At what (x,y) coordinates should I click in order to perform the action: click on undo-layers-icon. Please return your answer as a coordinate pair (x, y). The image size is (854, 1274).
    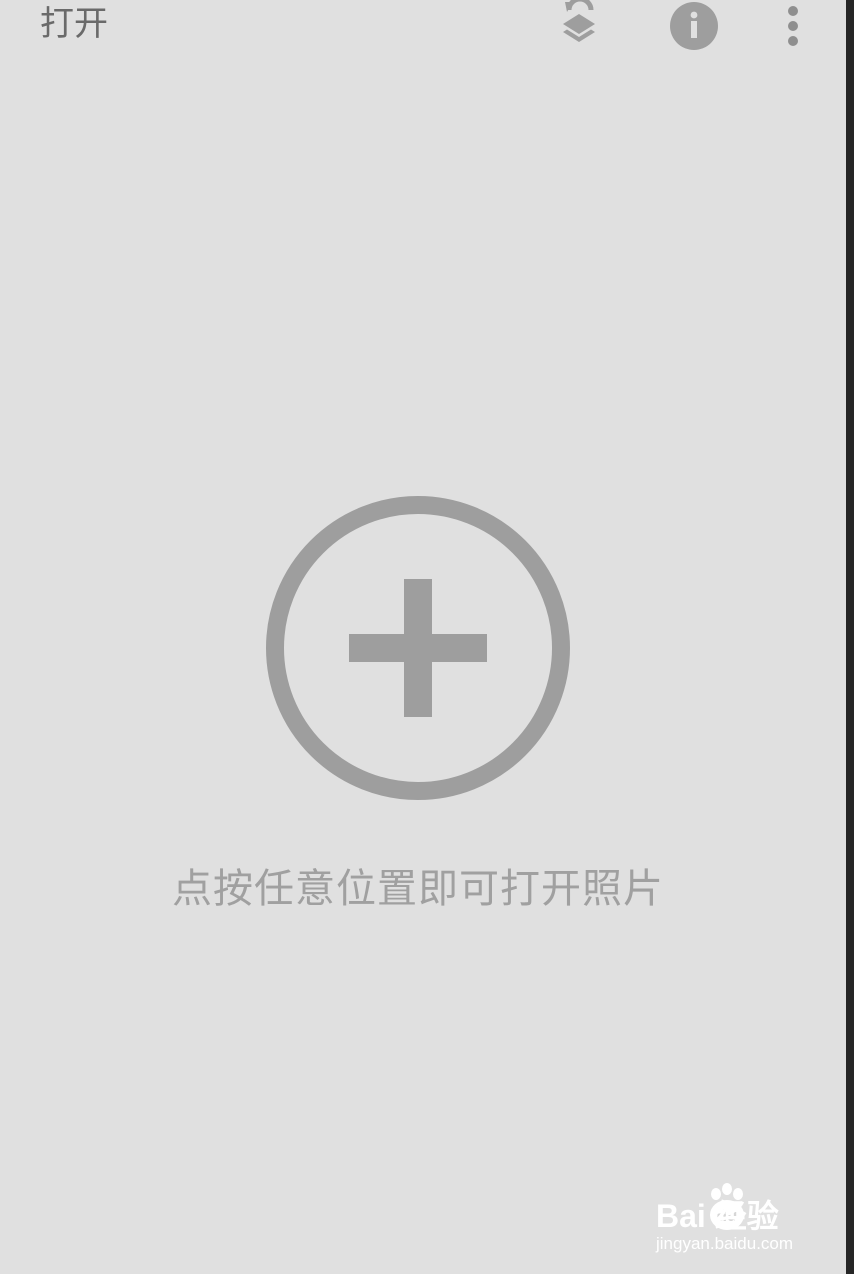
    Looking at the image, I should click on (579, 21).